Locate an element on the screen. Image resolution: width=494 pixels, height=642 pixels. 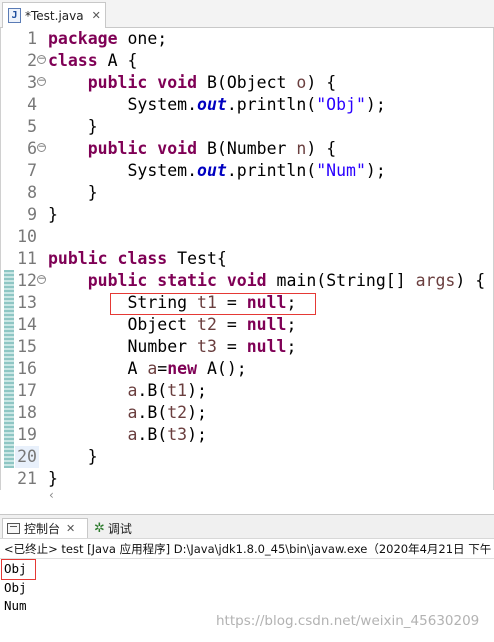
code-line: 13 String t1 = null; is located at coordinates (247, 303).